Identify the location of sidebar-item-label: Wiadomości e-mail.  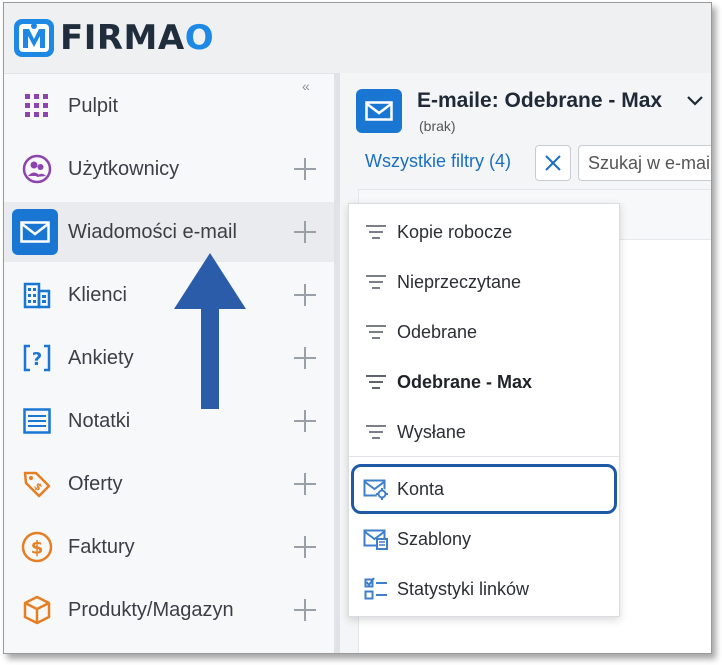
(152, 231).